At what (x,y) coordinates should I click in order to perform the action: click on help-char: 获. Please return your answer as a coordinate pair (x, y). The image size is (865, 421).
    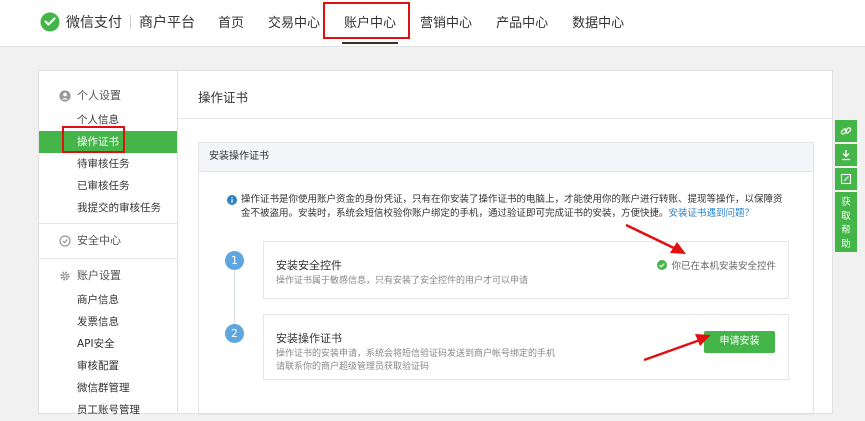
    Looking at the image, I should click on (846, 202).